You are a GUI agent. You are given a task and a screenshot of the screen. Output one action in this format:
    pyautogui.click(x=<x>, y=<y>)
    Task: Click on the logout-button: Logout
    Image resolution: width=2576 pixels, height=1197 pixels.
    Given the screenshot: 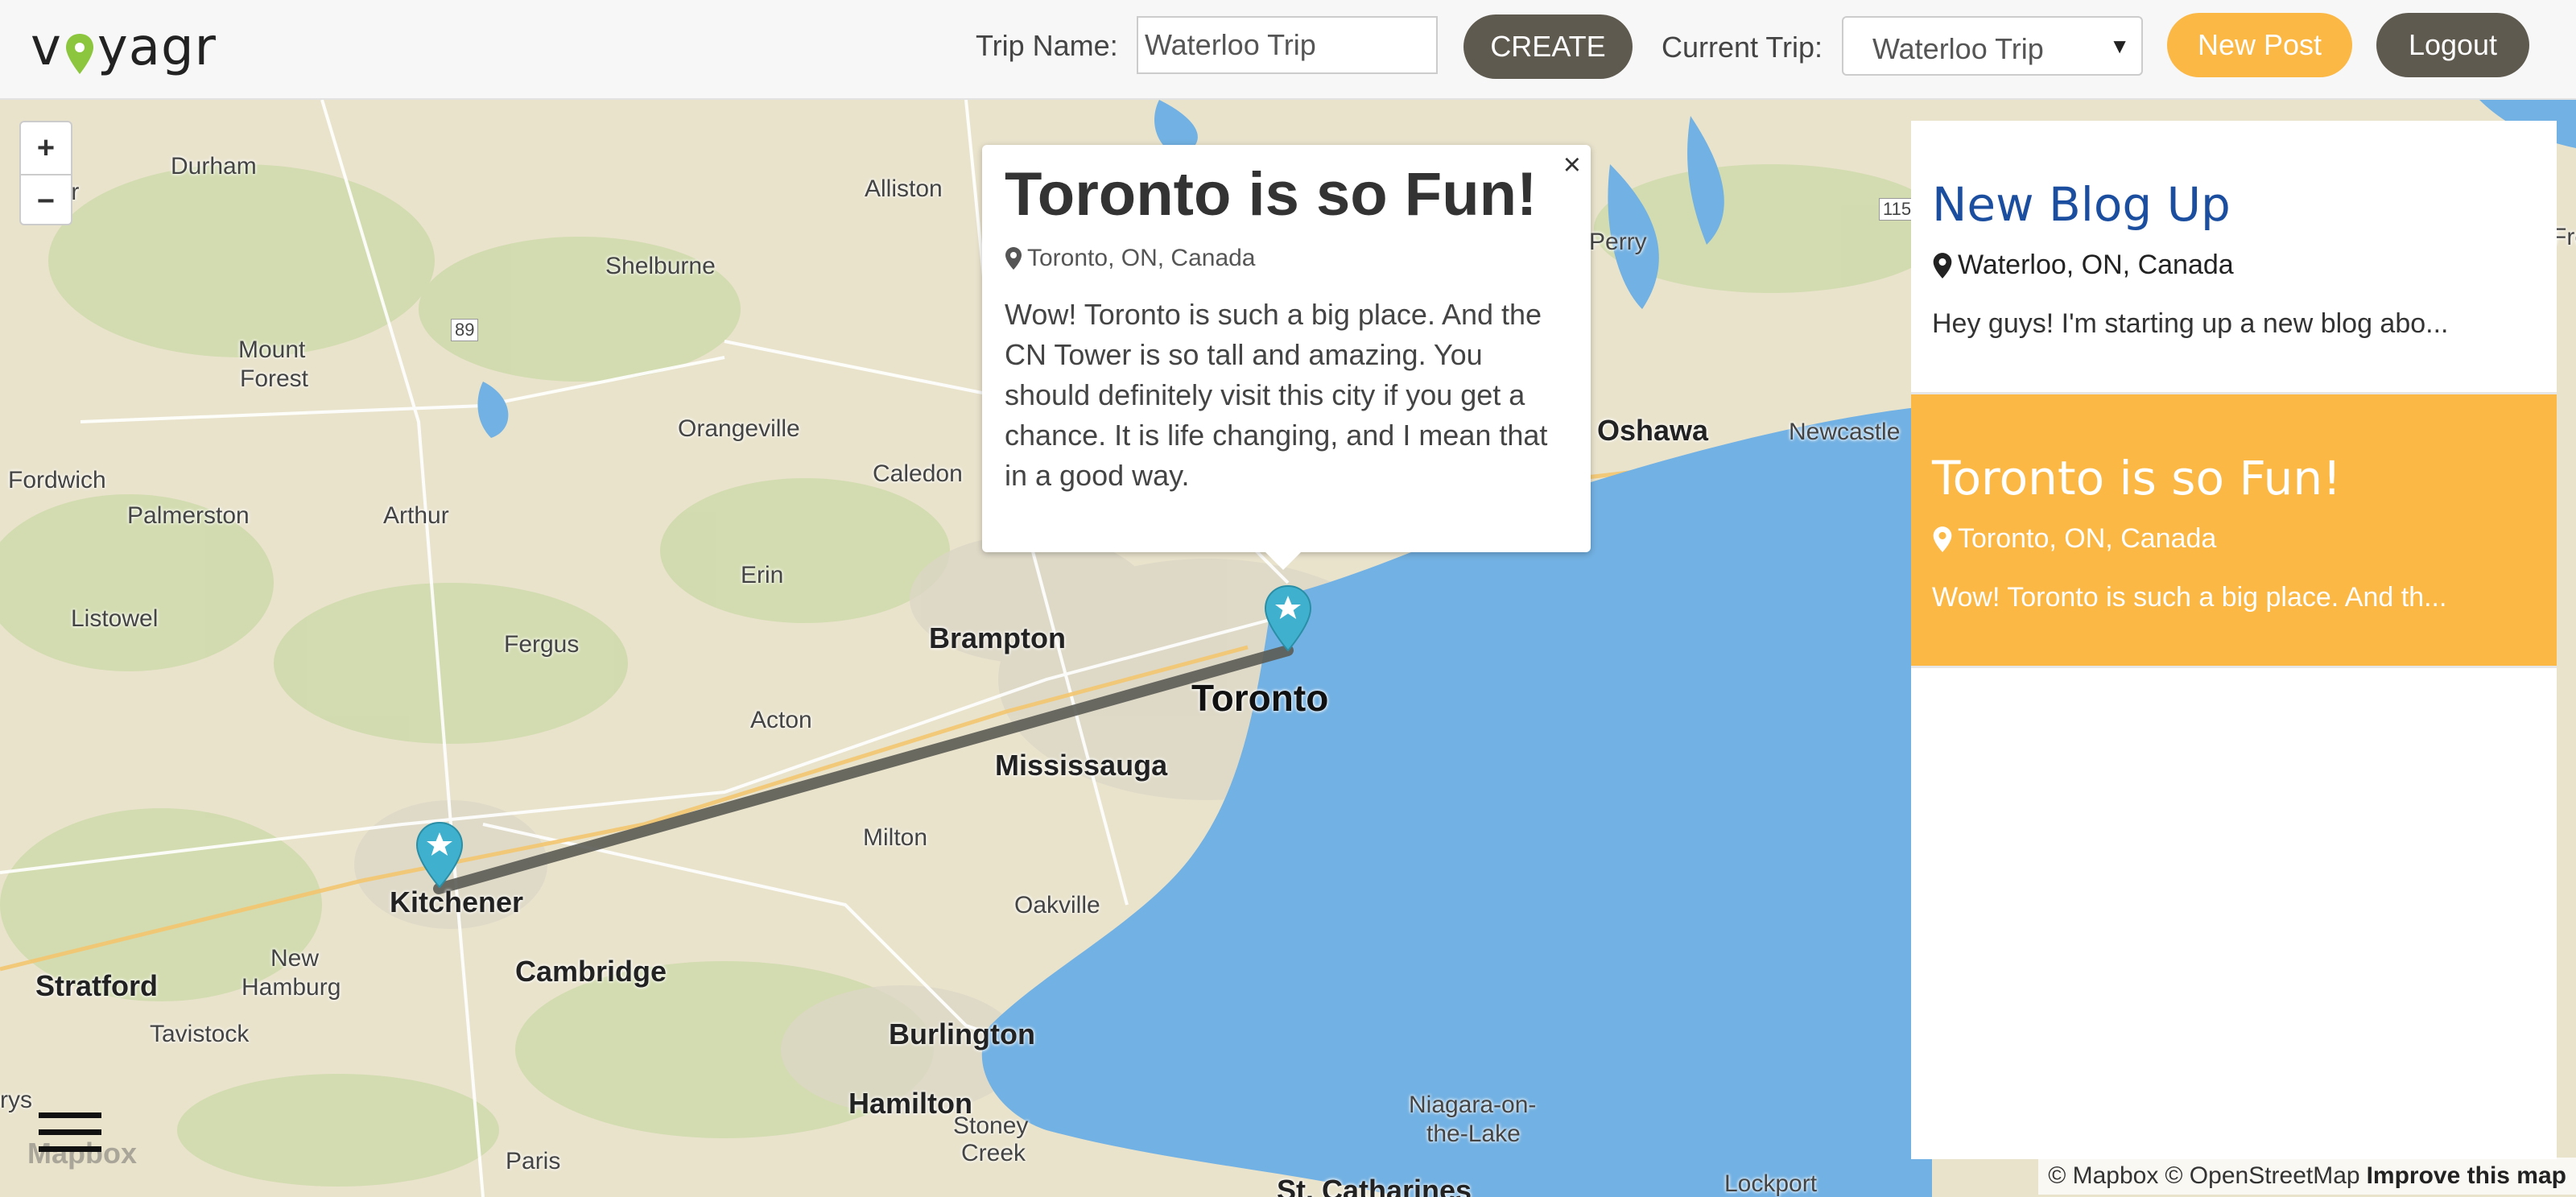 What is the action you would take?
    pyautogui.click(x=2452, y=45)
    